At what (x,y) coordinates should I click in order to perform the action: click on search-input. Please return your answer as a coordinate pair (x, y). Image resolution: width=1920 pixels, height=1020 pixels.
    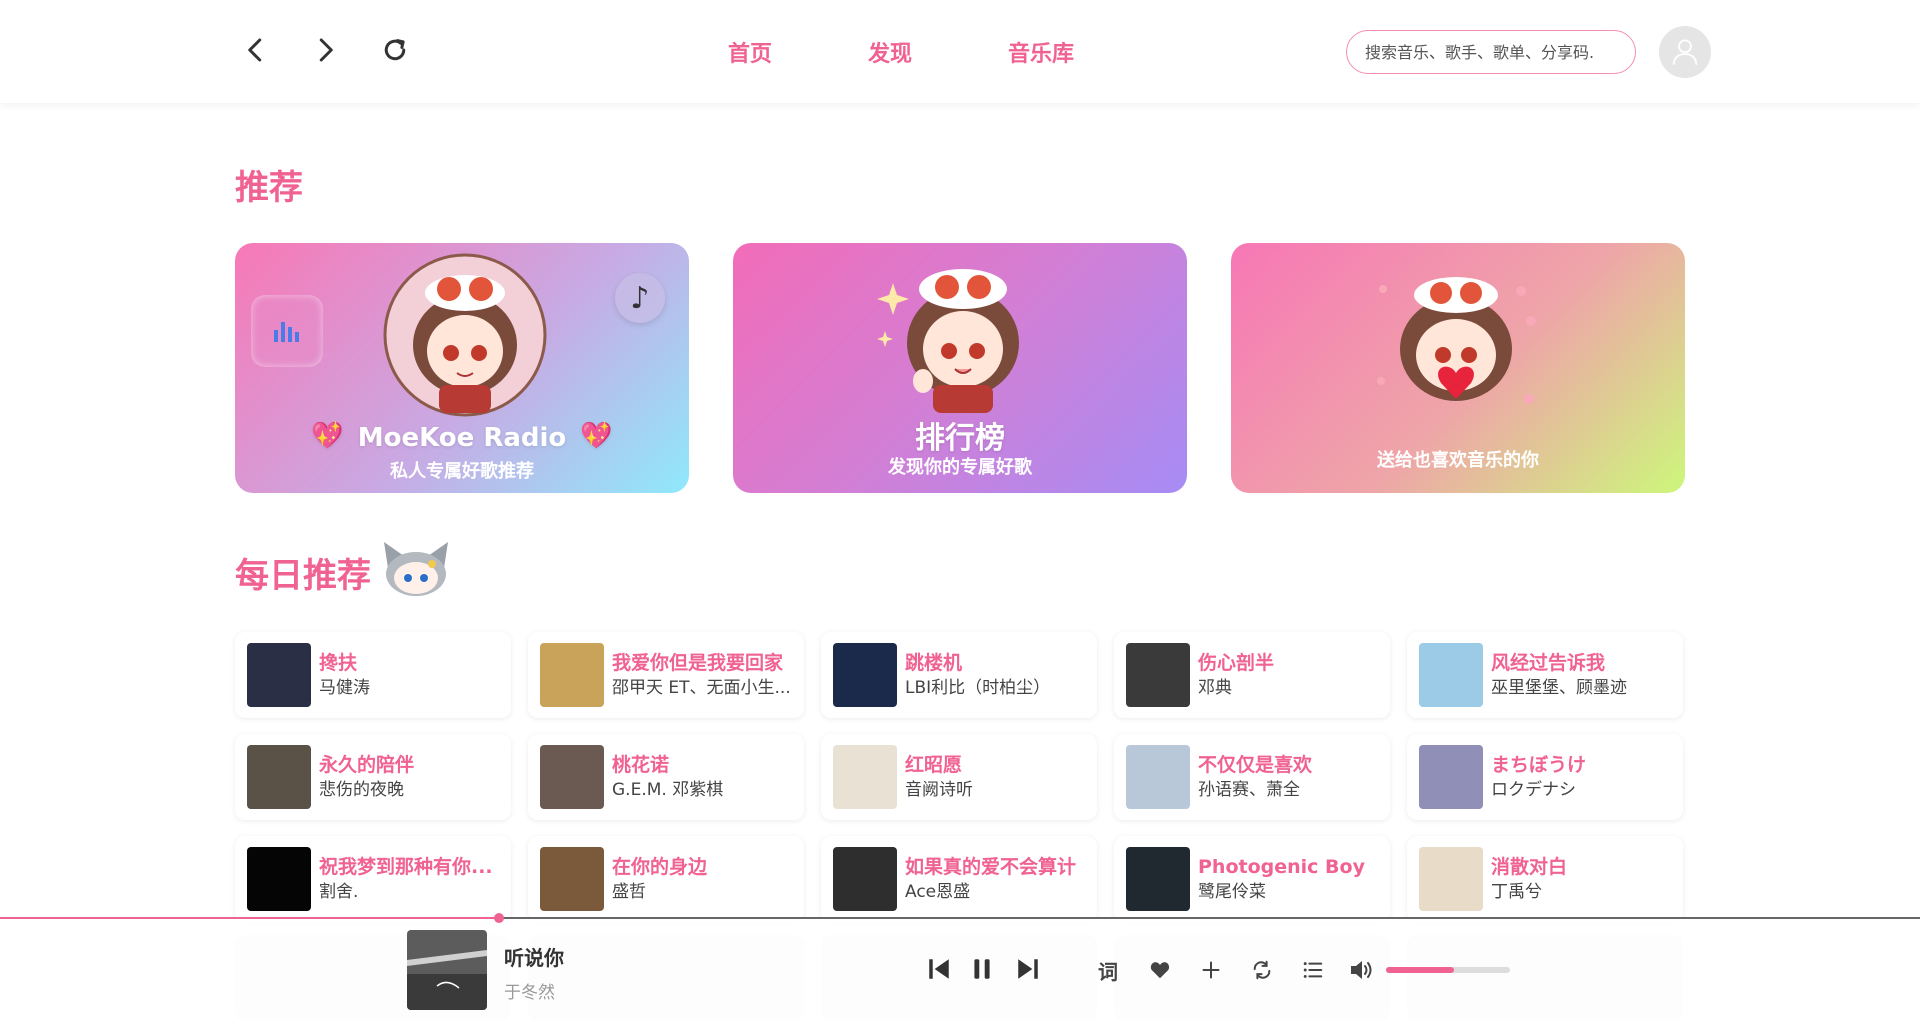
    Looking at the image, I should click on (1491, 52).